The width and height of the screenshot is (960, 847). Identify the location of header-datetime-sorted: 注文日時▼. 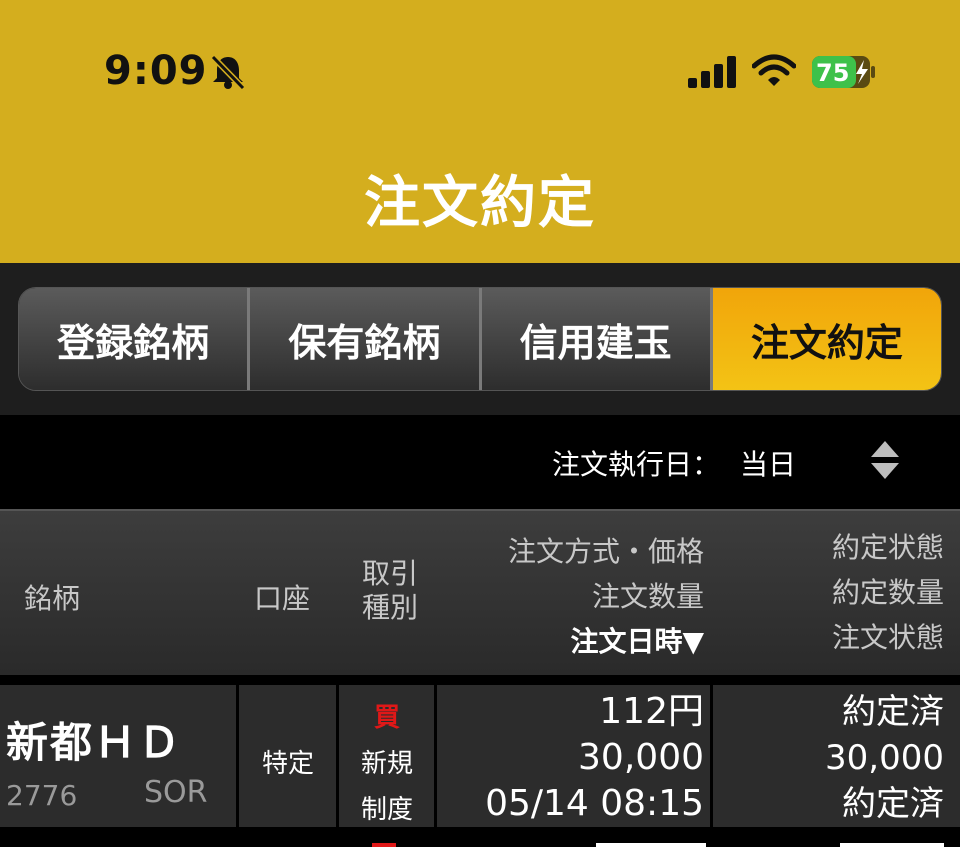
(606, 641).